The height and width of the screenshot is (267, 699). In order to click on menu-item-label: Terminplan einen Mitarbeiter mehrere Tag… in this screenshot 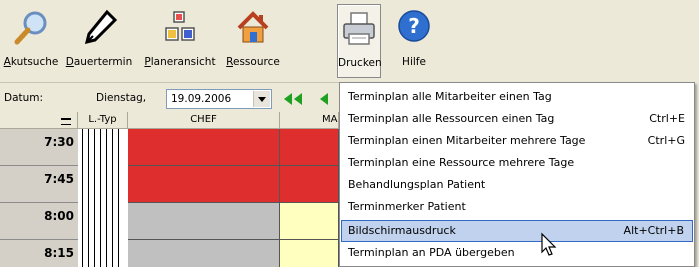, I will do `click(467, 140)`.